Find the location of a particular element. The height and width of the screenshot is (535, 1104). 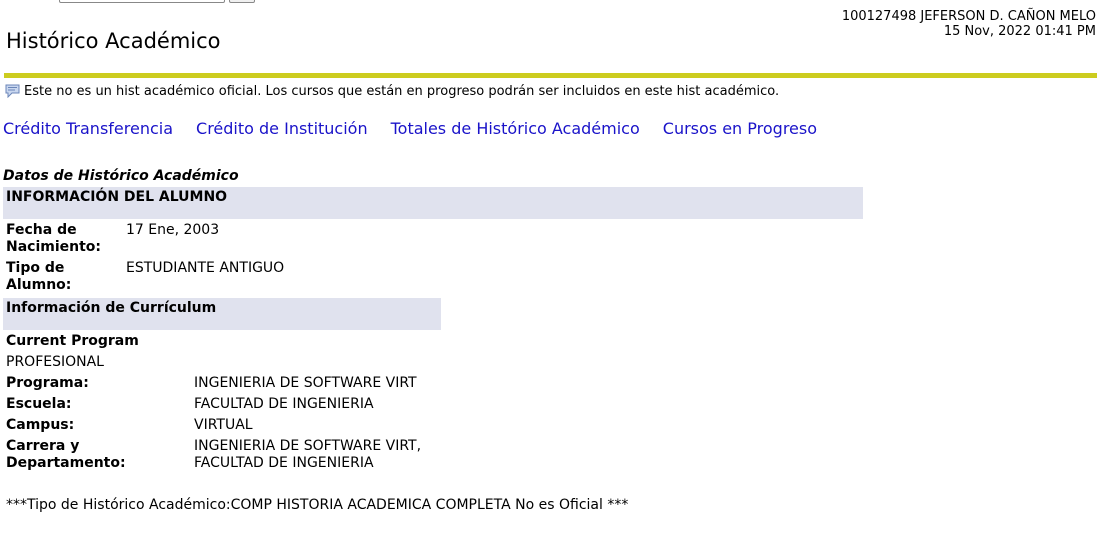

birth-date-label-line1: Fecha de is located at coordinates (41, 230).